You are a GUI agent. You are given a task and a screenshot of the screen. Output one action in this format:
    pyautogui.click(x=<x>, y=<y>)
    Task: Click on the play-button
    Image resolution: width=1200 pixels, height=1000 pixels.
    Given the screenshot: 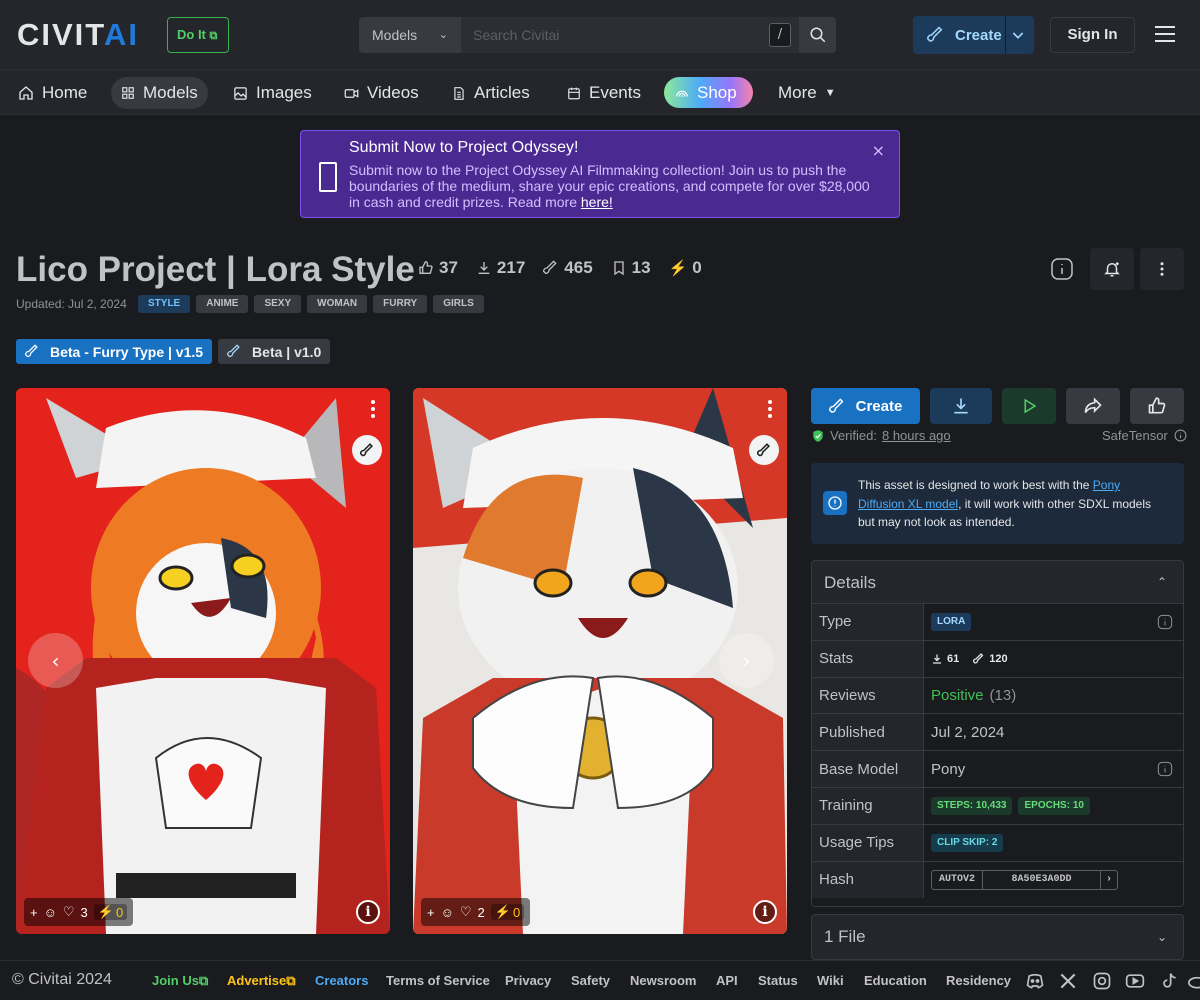 What is the action you would take?
    pyautogui.click(x=1029, y=406)
    